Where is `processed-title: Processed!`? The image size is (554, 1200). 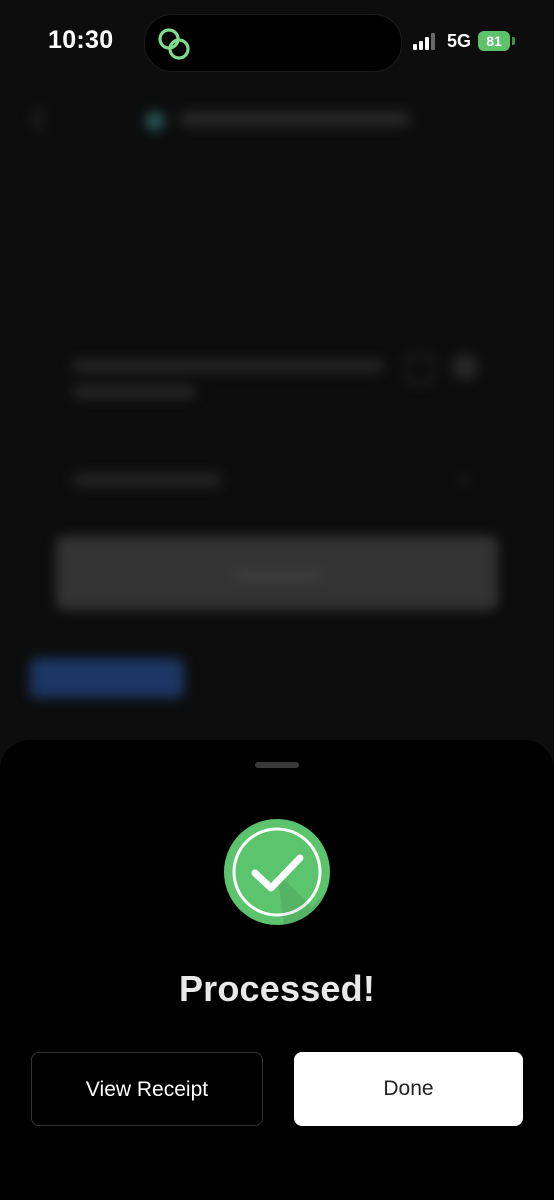
processed-title: Processed! is located at coordinates (277, 988).